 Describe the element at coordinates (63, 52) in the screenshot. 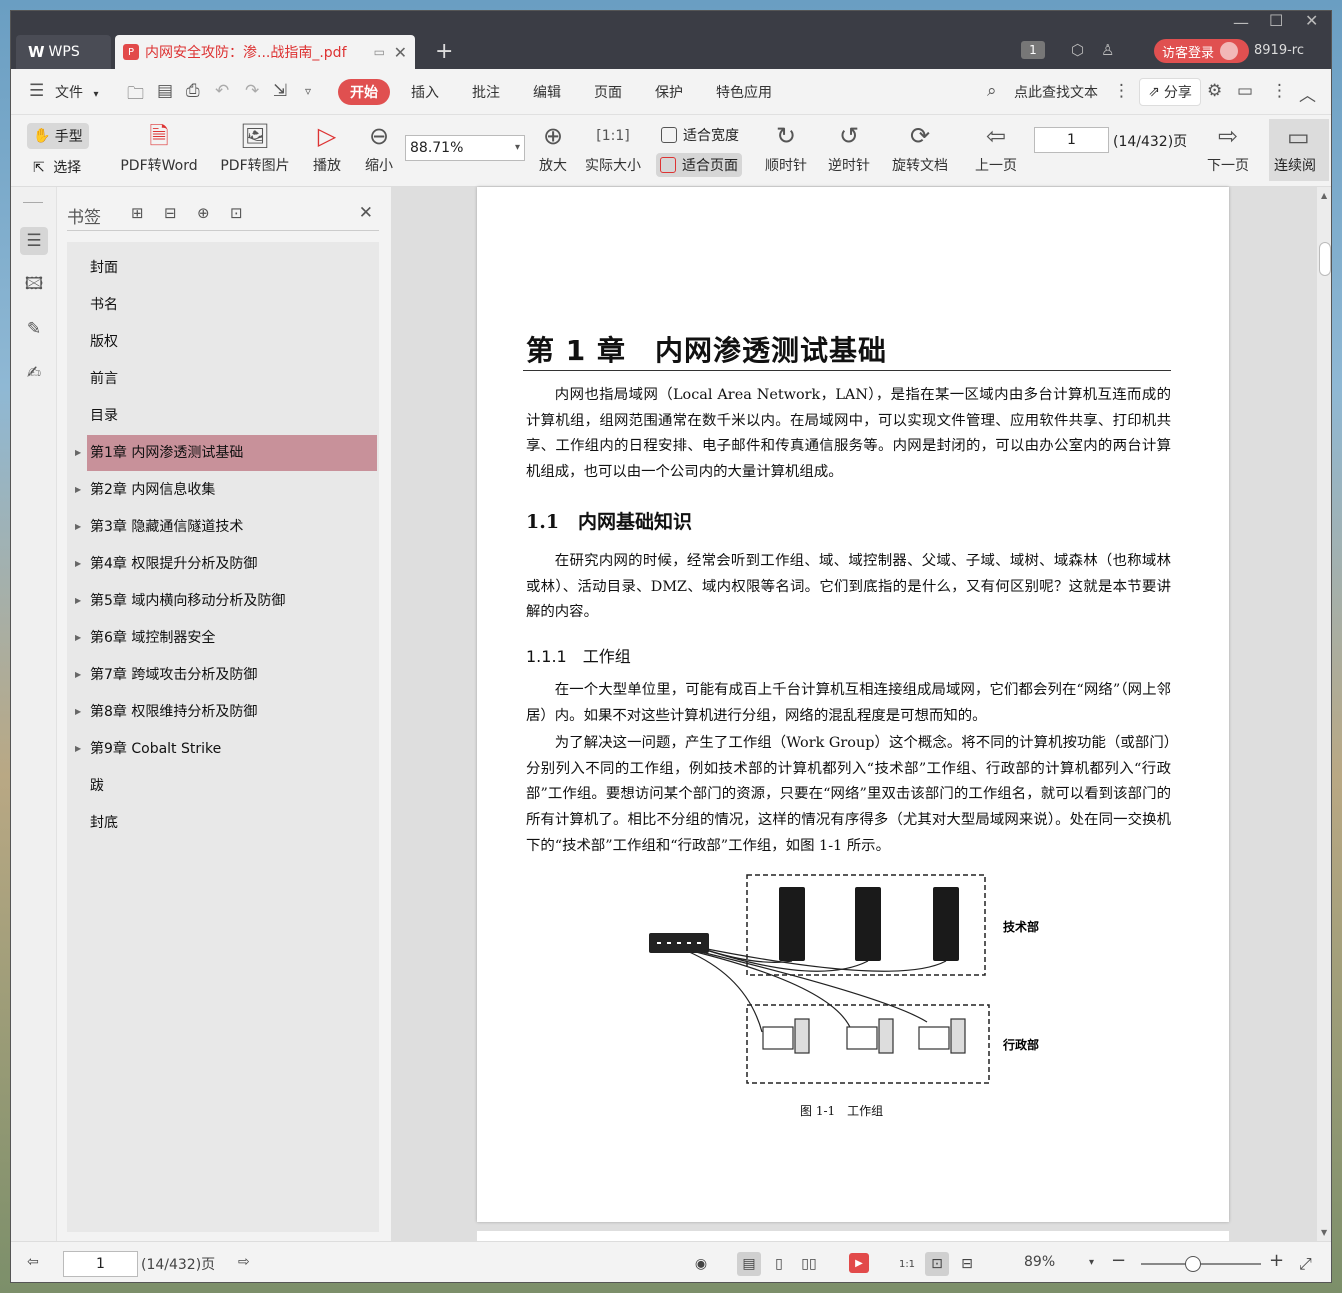

I see `wps-home-tab: W WPS` at that location.